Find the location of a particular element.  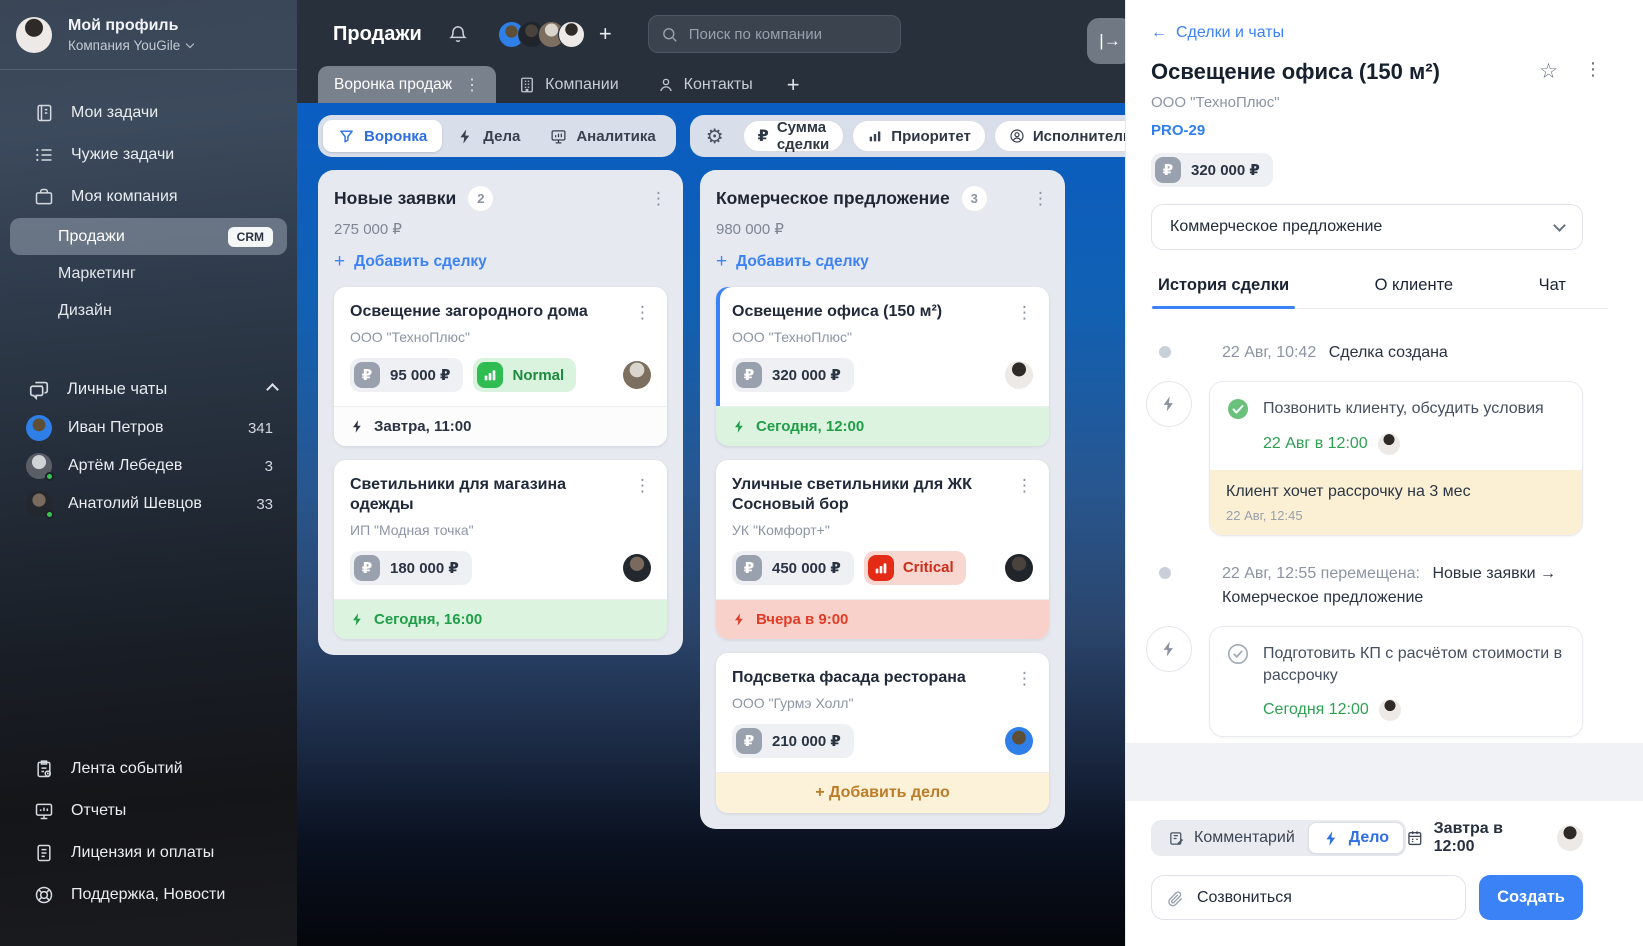

create-button: Создать is located at coordinates (1531, 897).